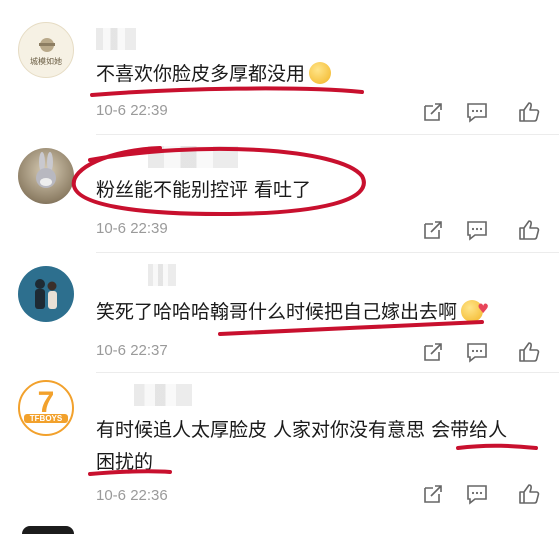 The image size is (559, 534). Describe the element at coordinates (48, 530) in the screenshot. I see `next-avatar-partial` at that location.